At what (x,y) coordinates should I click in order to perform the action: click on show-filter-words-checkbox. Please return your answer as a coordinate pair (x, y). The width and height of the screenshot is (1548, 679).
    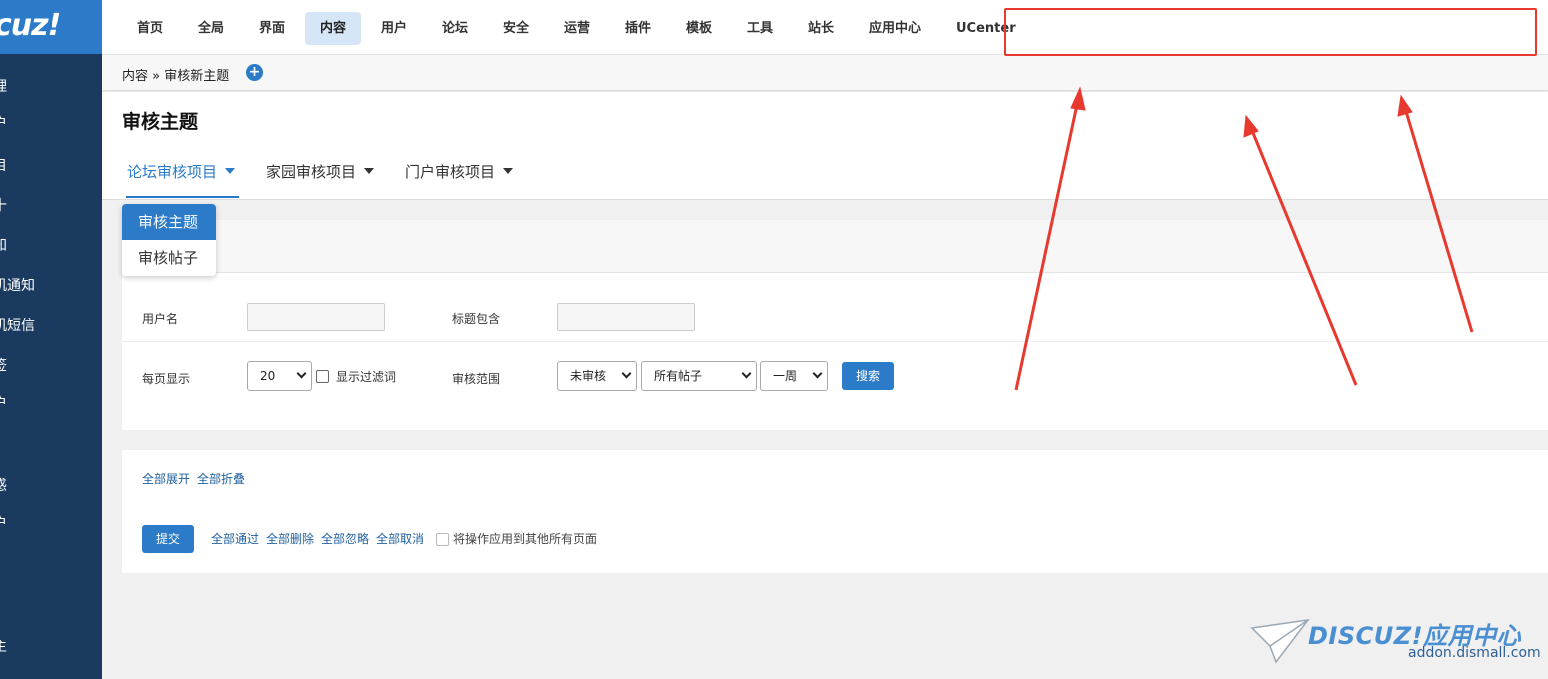
    Looking at the image, I should click on (322, 376).